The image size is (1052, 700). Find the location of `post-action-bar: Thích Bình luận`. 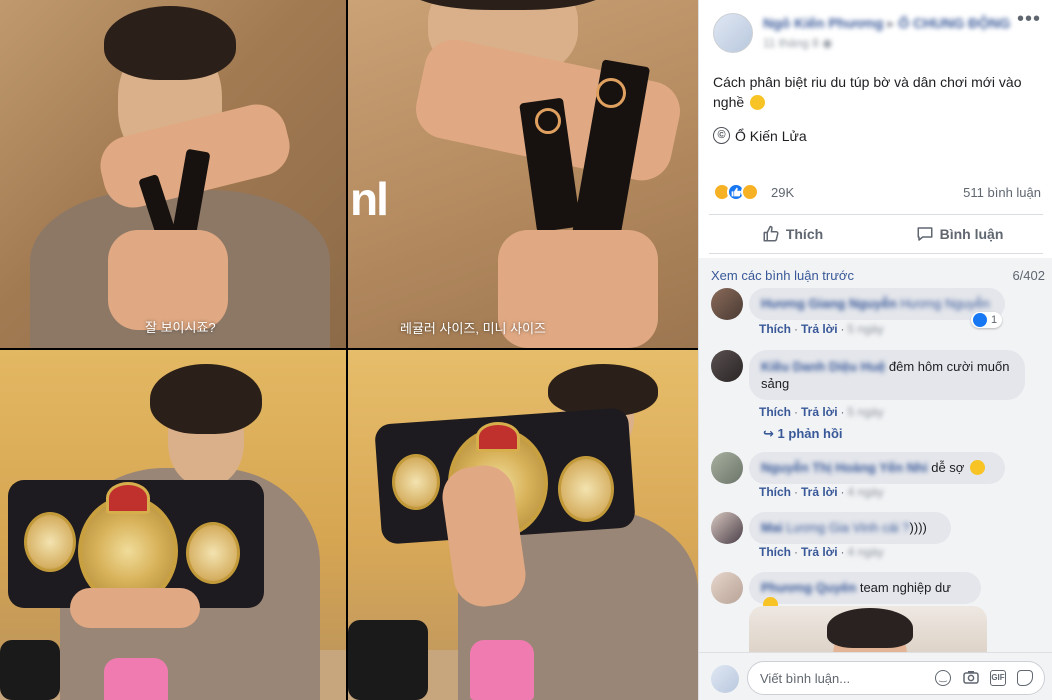

post-action-bar: Thích Bình luận is located at coordinates (876, 234).